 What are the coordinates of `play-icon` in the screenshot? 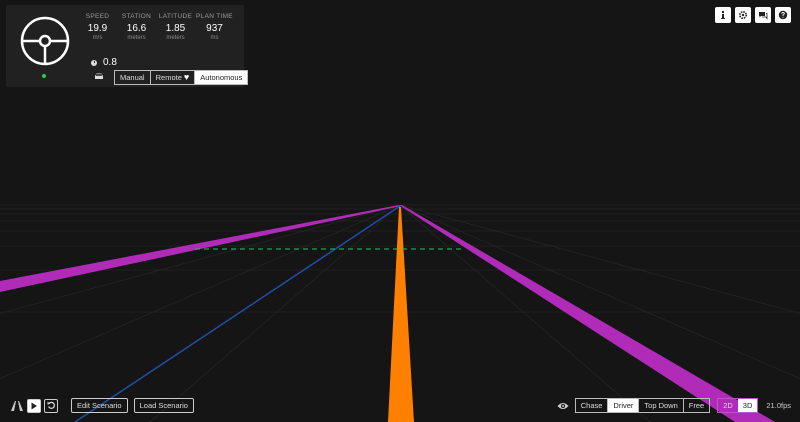 It's located at (34, 405).